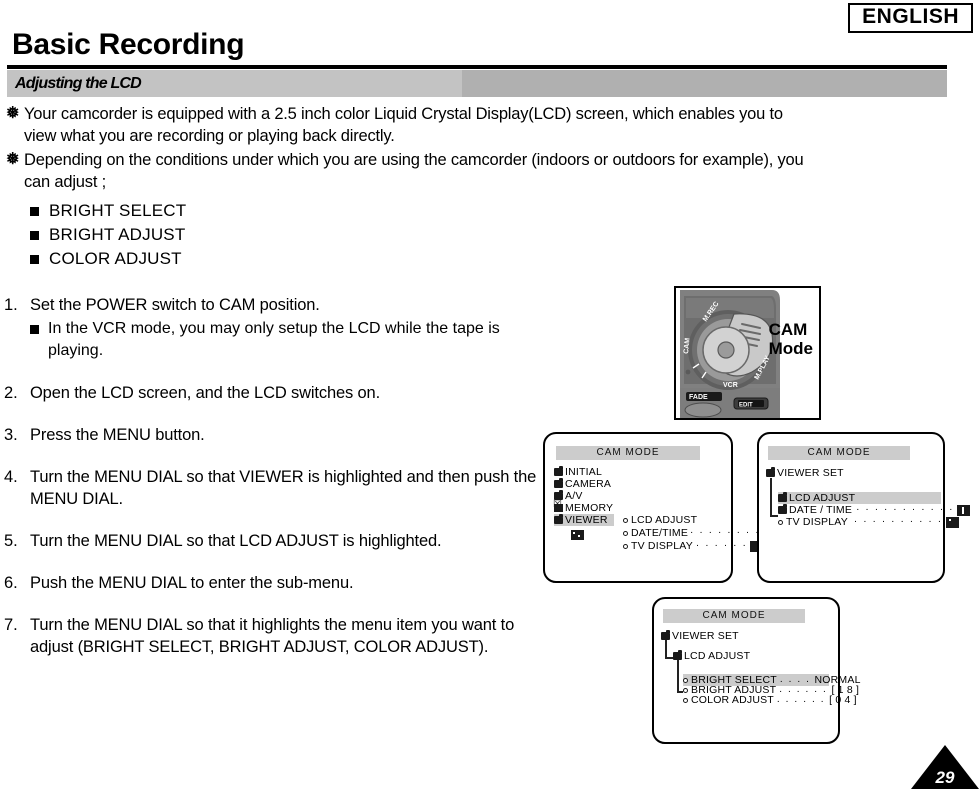 The width and height of the screenshot is (979, 789). I want to click on cam-mode-line1: CAM, so click(788, 329).